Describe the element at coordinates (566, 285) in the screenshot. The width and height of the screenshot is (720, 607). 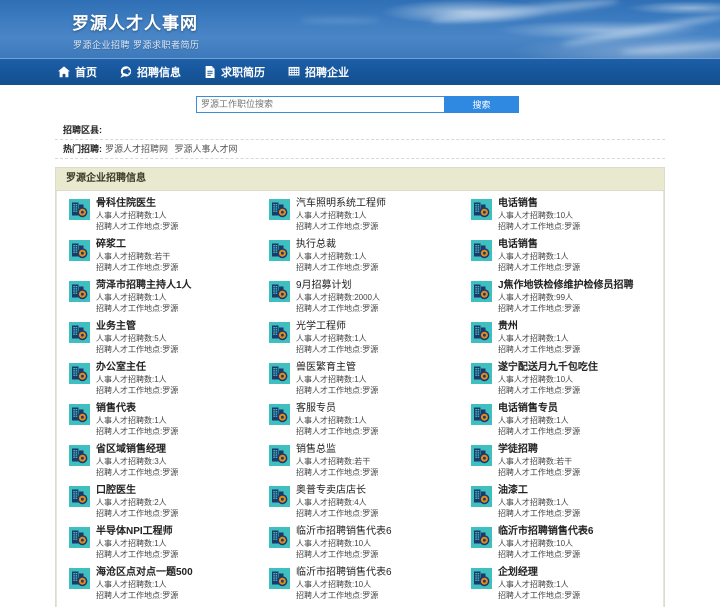
I see `job-title: J焦作地铁检修维护检修员招聘` at that location.